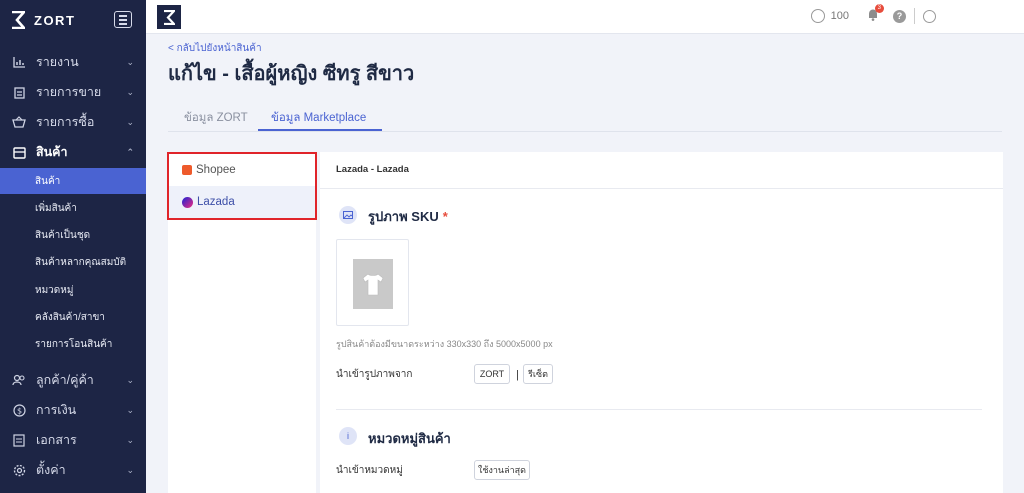 This screenshot has height=493, width=1024. What do you see at coordinates (55, 20) in the screenshot?
I see `brand-name: ZORT` at bounding box center [55, 20].